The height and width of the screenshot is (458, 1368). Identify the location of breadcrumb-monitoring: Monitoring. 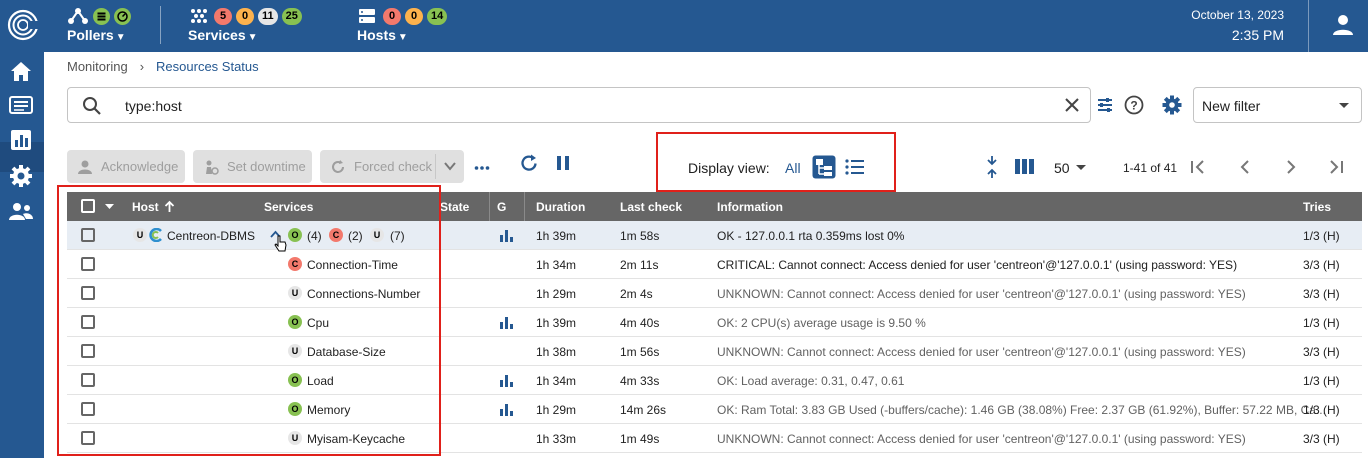
(97, 66).